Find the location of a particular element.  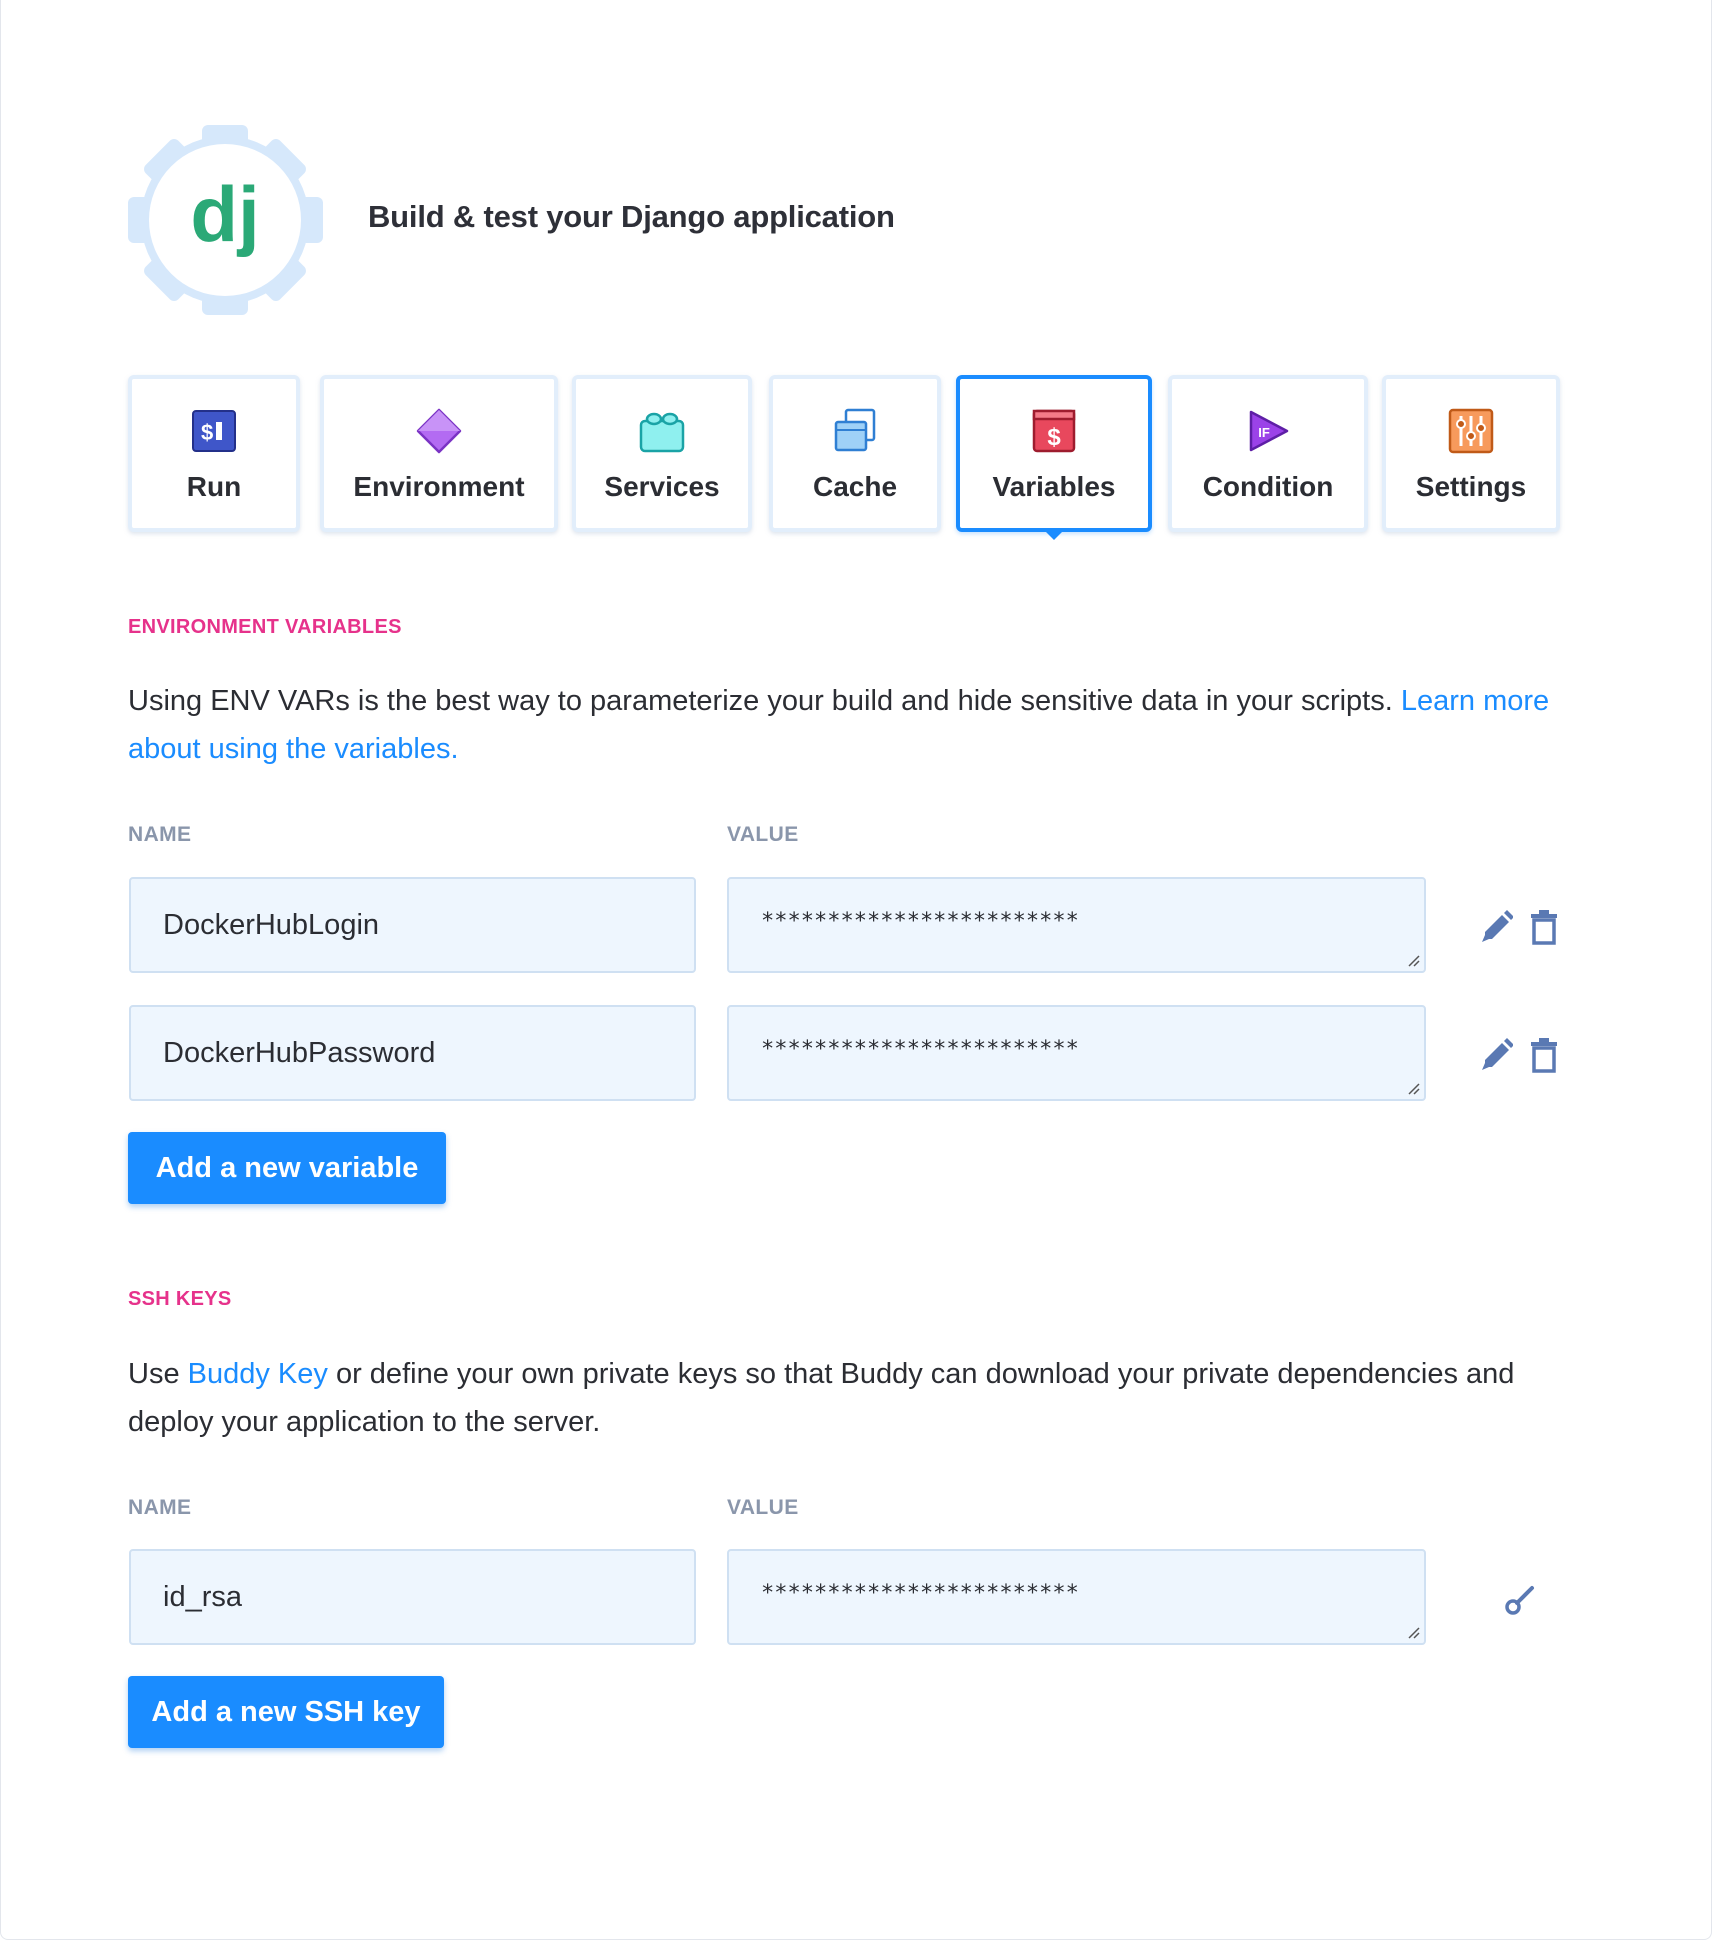

env-name-header: NAME is located at coordinates (160, 834).